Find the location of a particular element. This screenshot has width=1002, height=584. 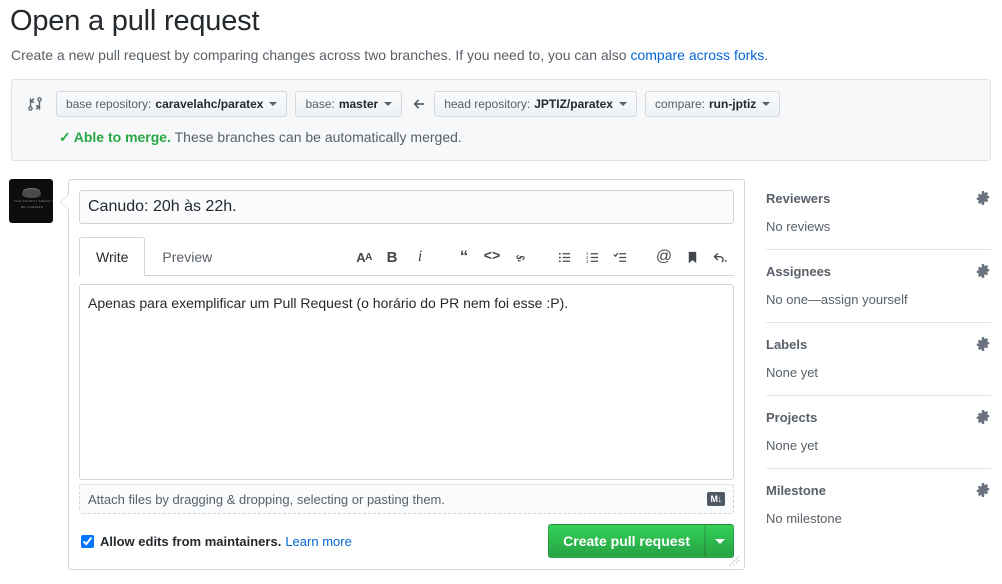

sidebar-value-reviewers: No reviews is located at coordinates (798, 226).